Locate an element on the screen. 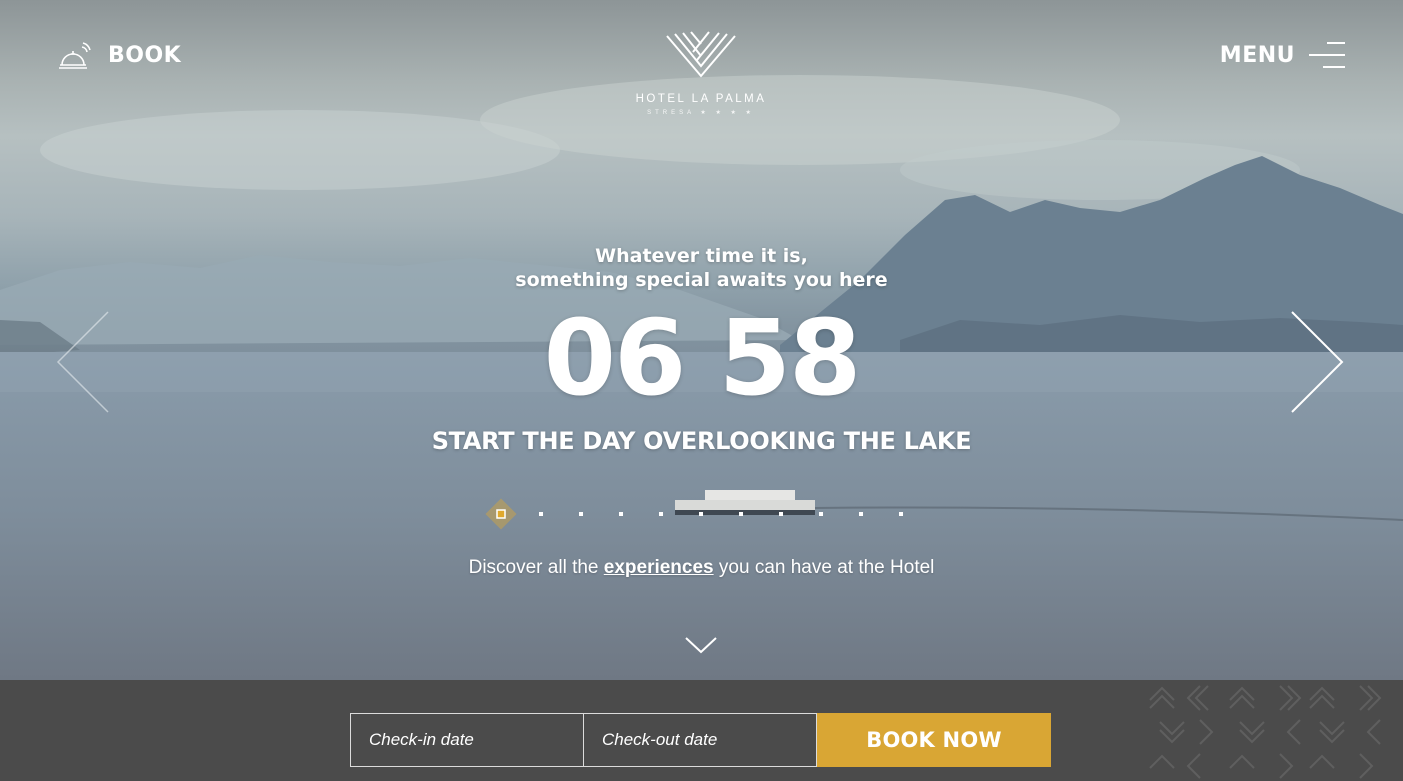 The width and height of the screenshot is (1403, 781). experiences-link: experiences is located at coordinates (659, 567).